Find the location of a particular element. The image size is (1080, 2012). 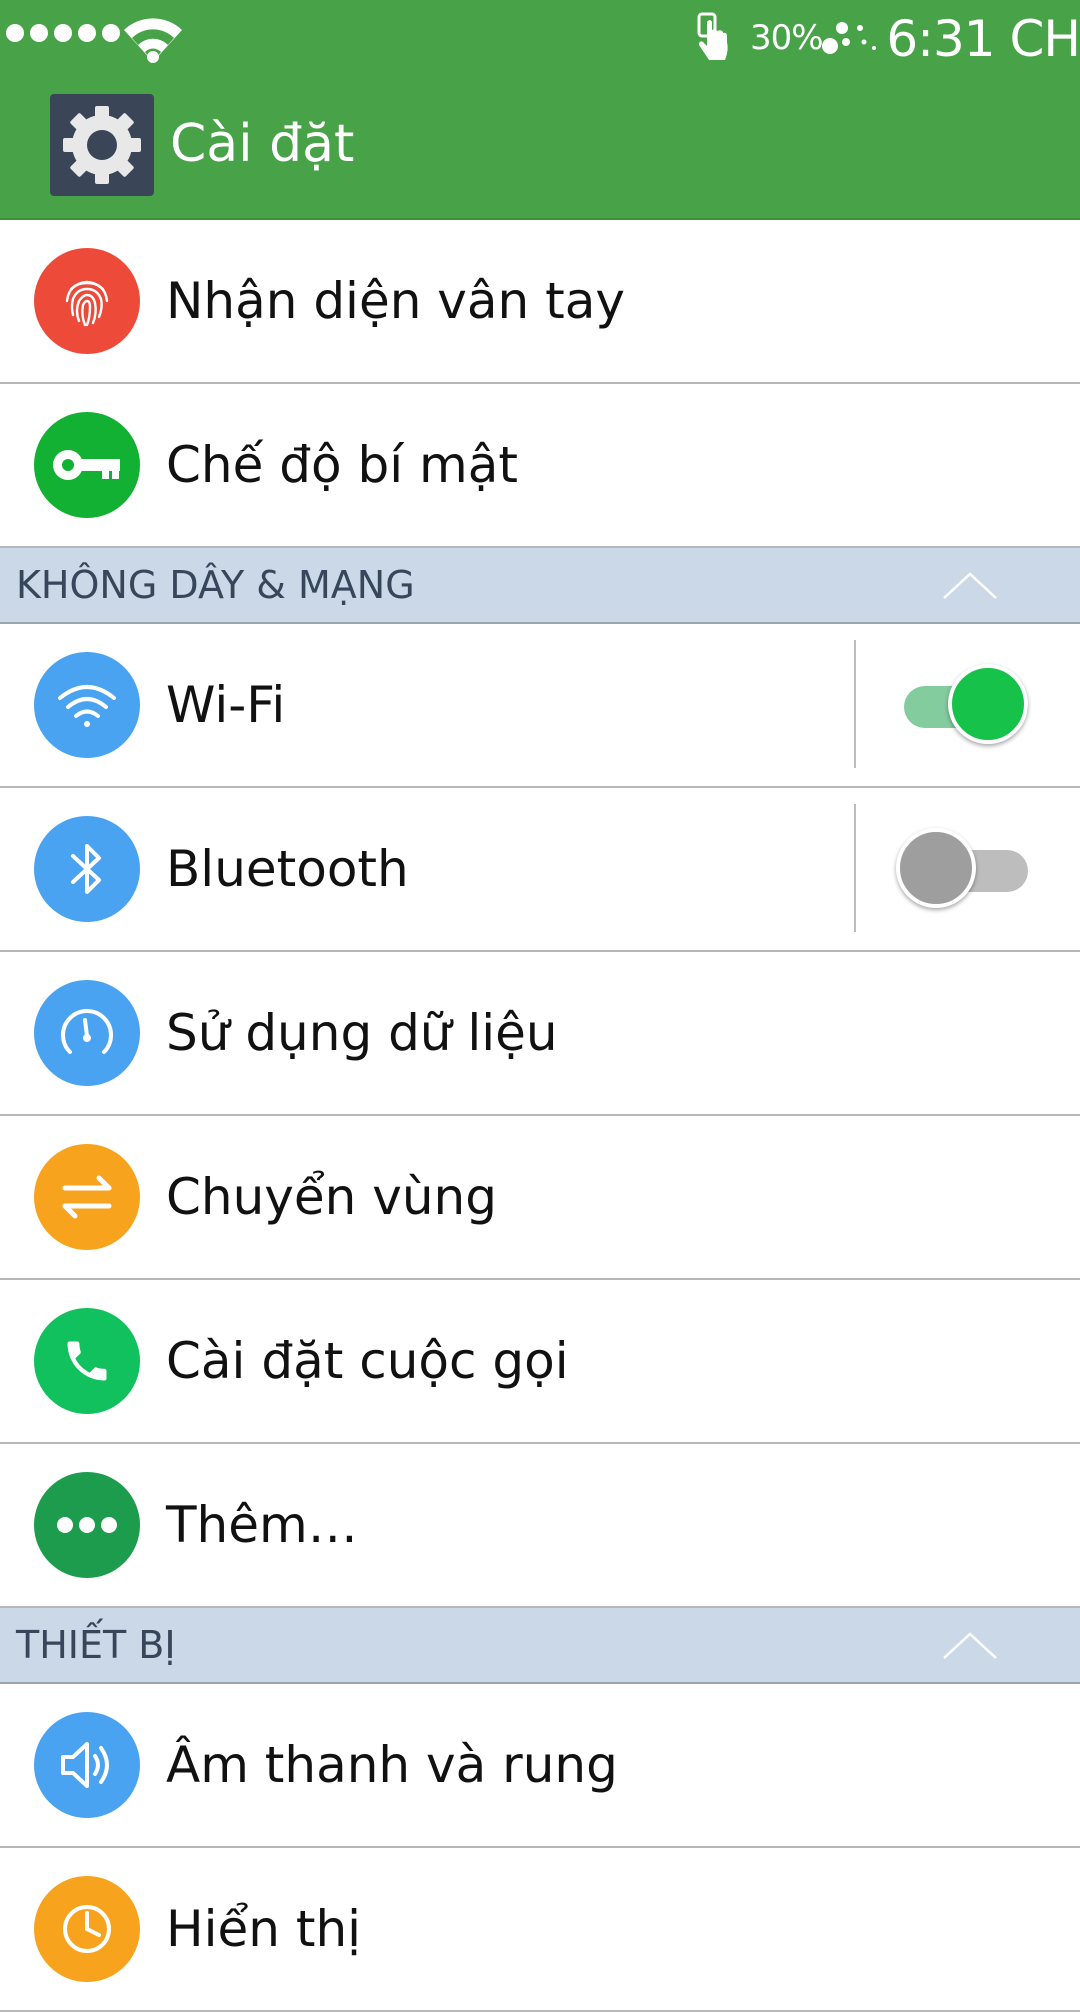

list-item-label: Âm thanh và rung is located at coordinates (392, 1765).